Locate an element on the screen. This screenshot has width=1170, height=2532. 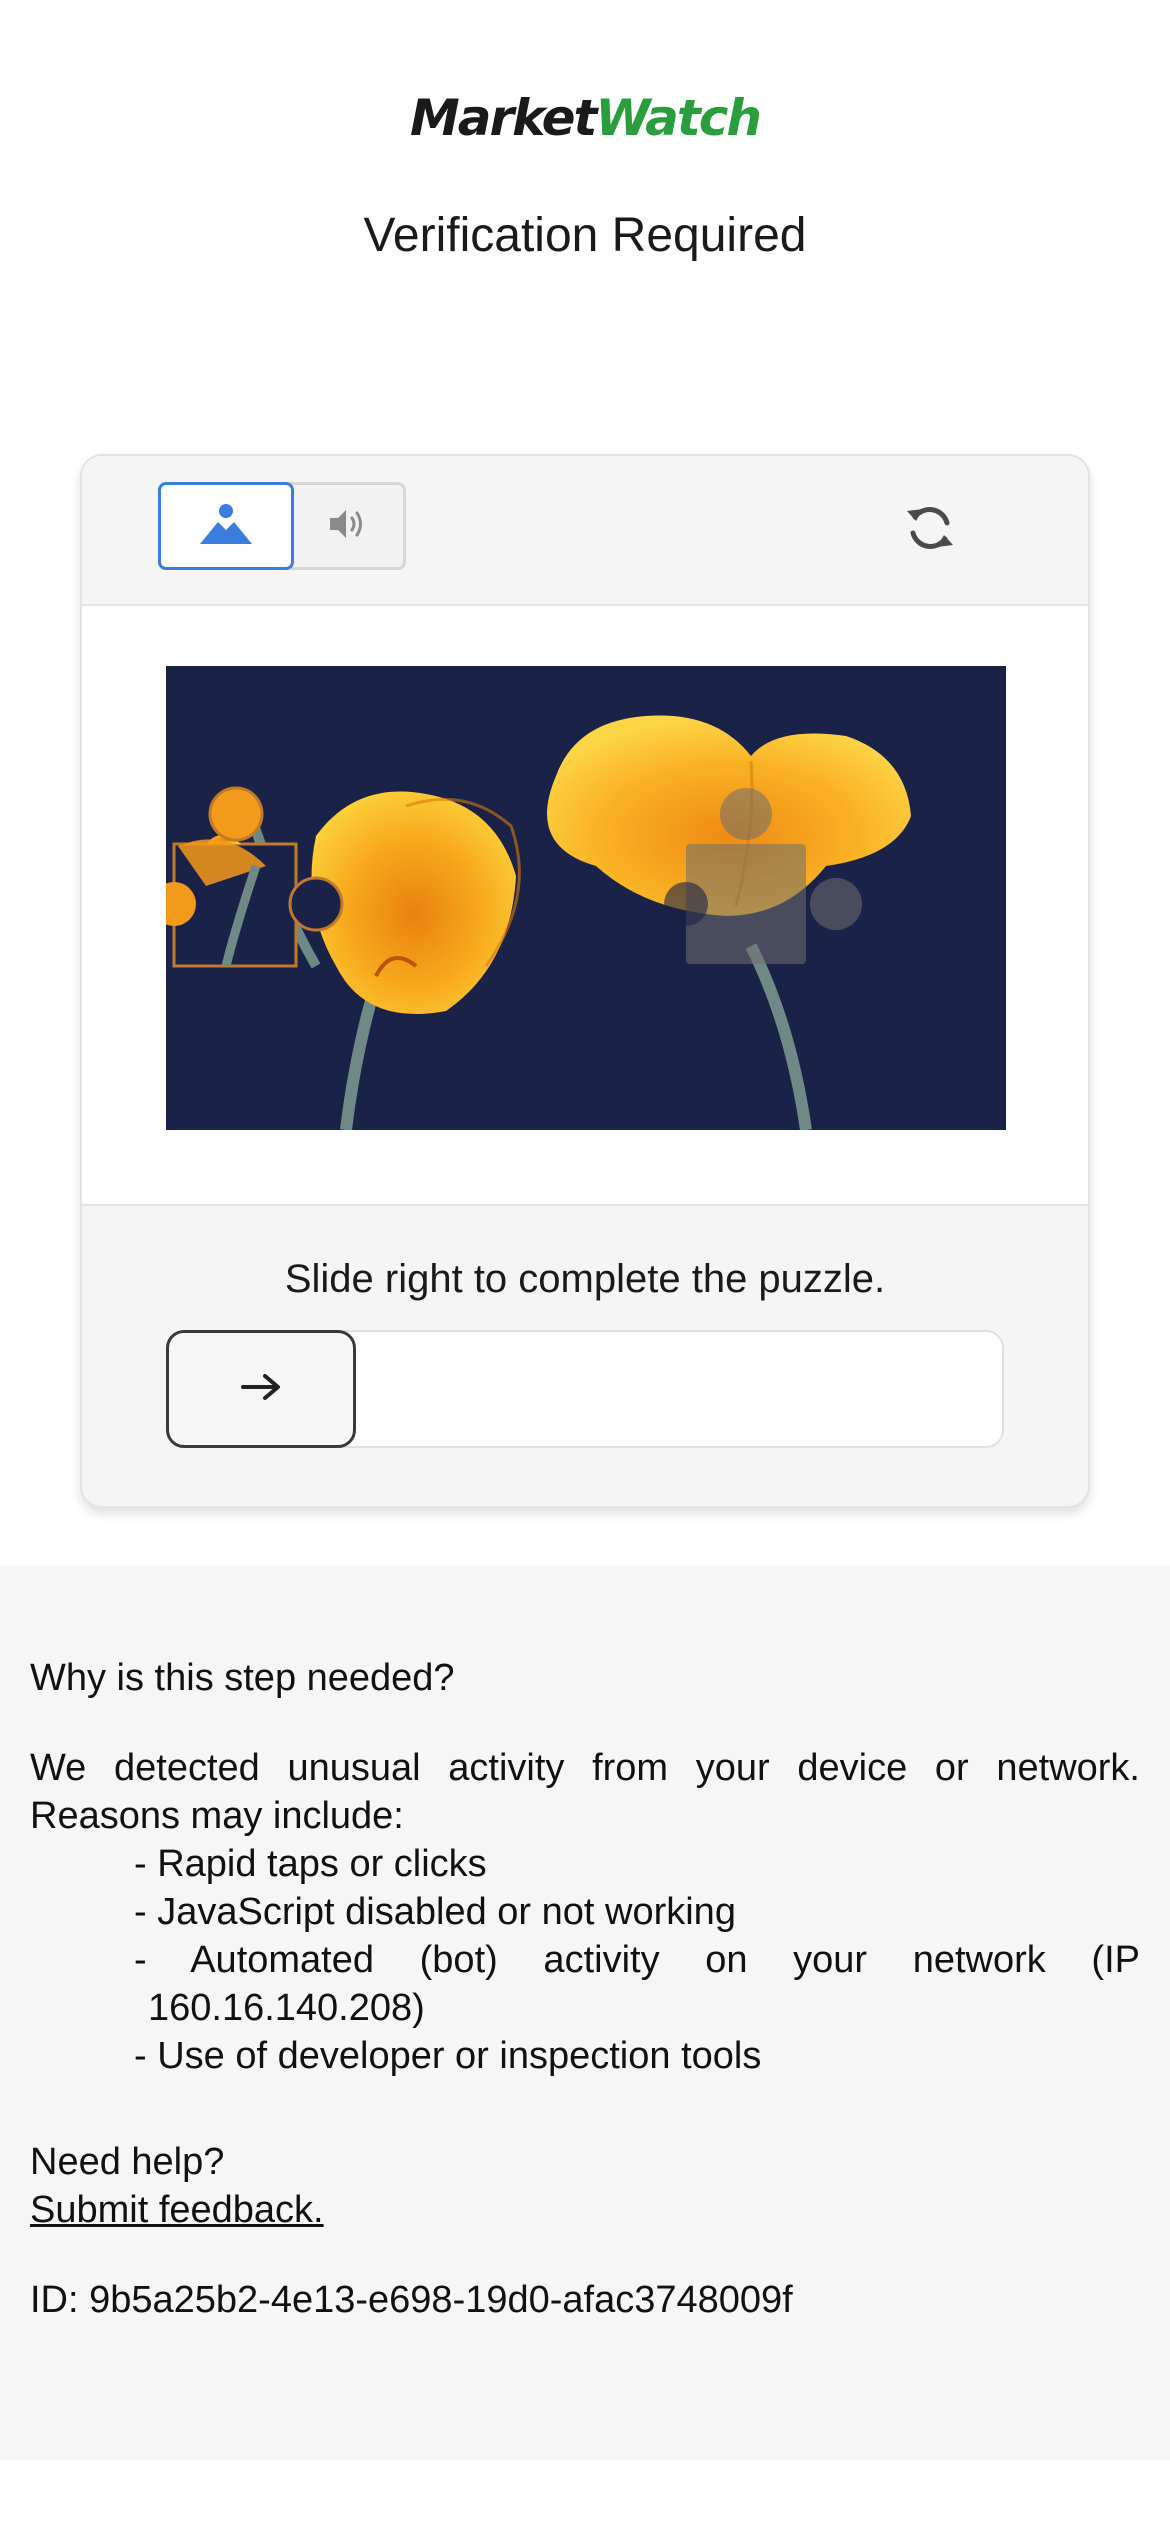
audio-mode-button is located at coordinates (350, 526).